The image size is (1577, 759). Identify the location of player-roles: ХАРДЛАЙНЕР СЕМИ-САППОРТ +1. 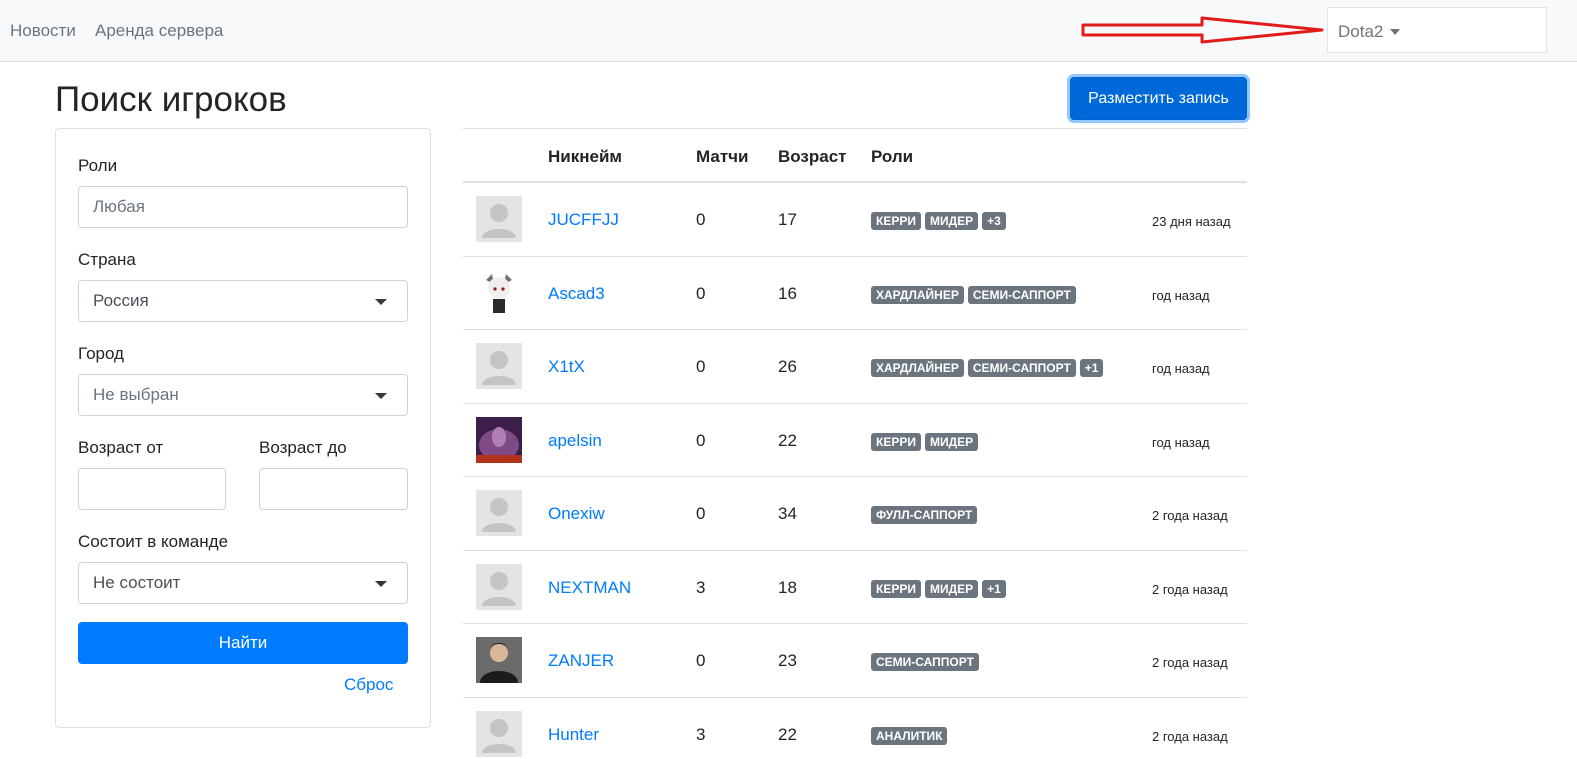
(987, 368).